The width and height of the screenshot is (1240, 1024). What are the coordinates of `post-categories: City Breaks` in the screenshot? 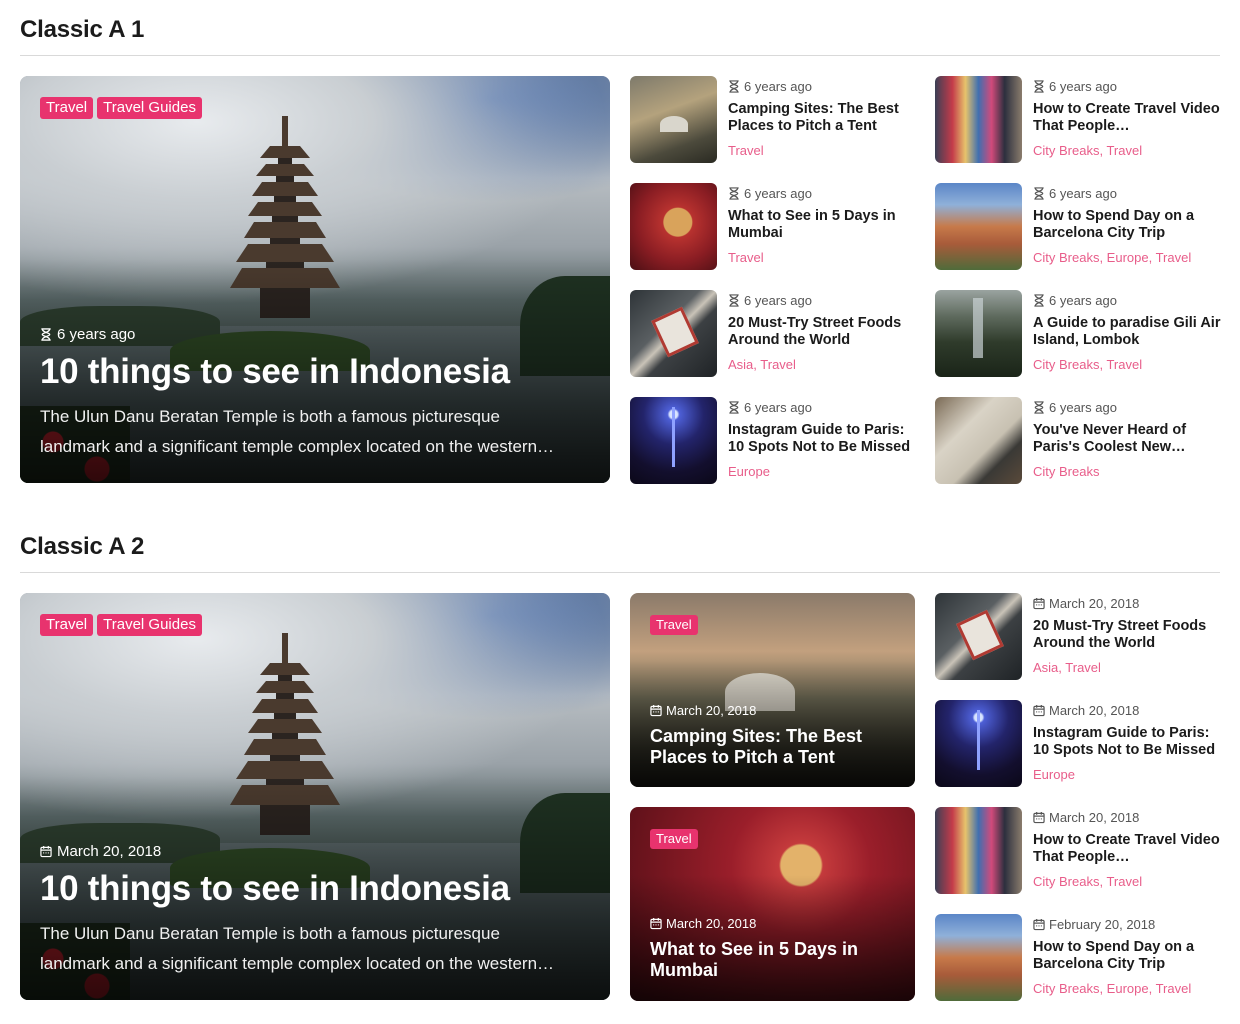 It's located at (1066, 471).